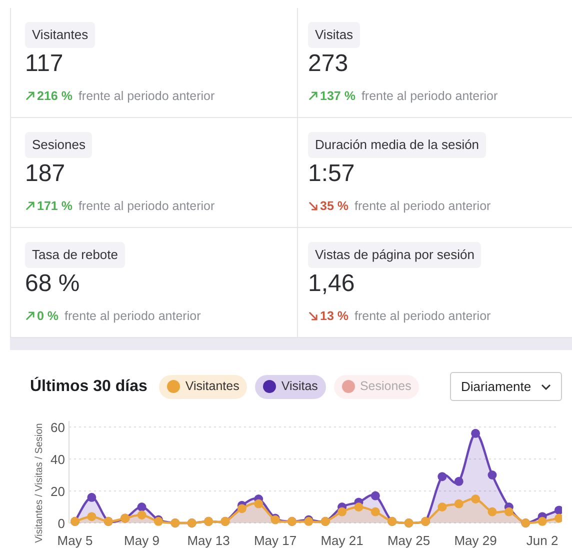 The image size is (572, 556). I want to click on metric-value: 1:57, so click(332, 173).